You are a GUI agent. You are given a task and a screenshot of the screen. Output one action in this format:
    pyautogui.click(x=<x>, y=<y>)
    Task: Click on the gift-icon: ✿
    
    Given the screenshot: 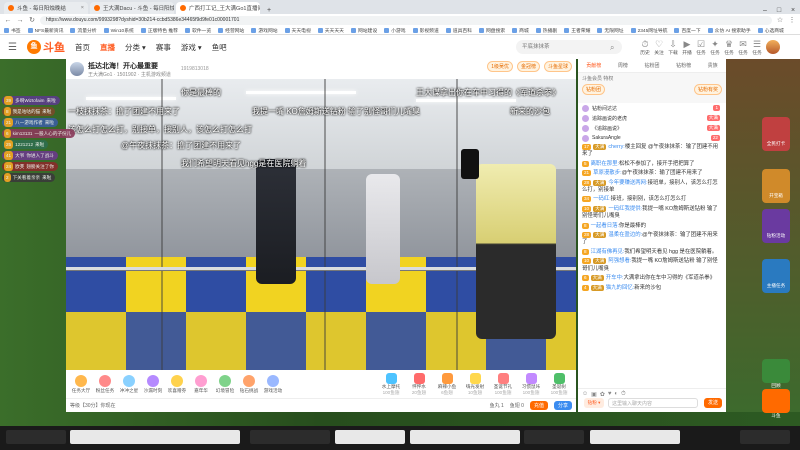 What is the action you would take?
    pyautogui.click(x=602, y=394)
    